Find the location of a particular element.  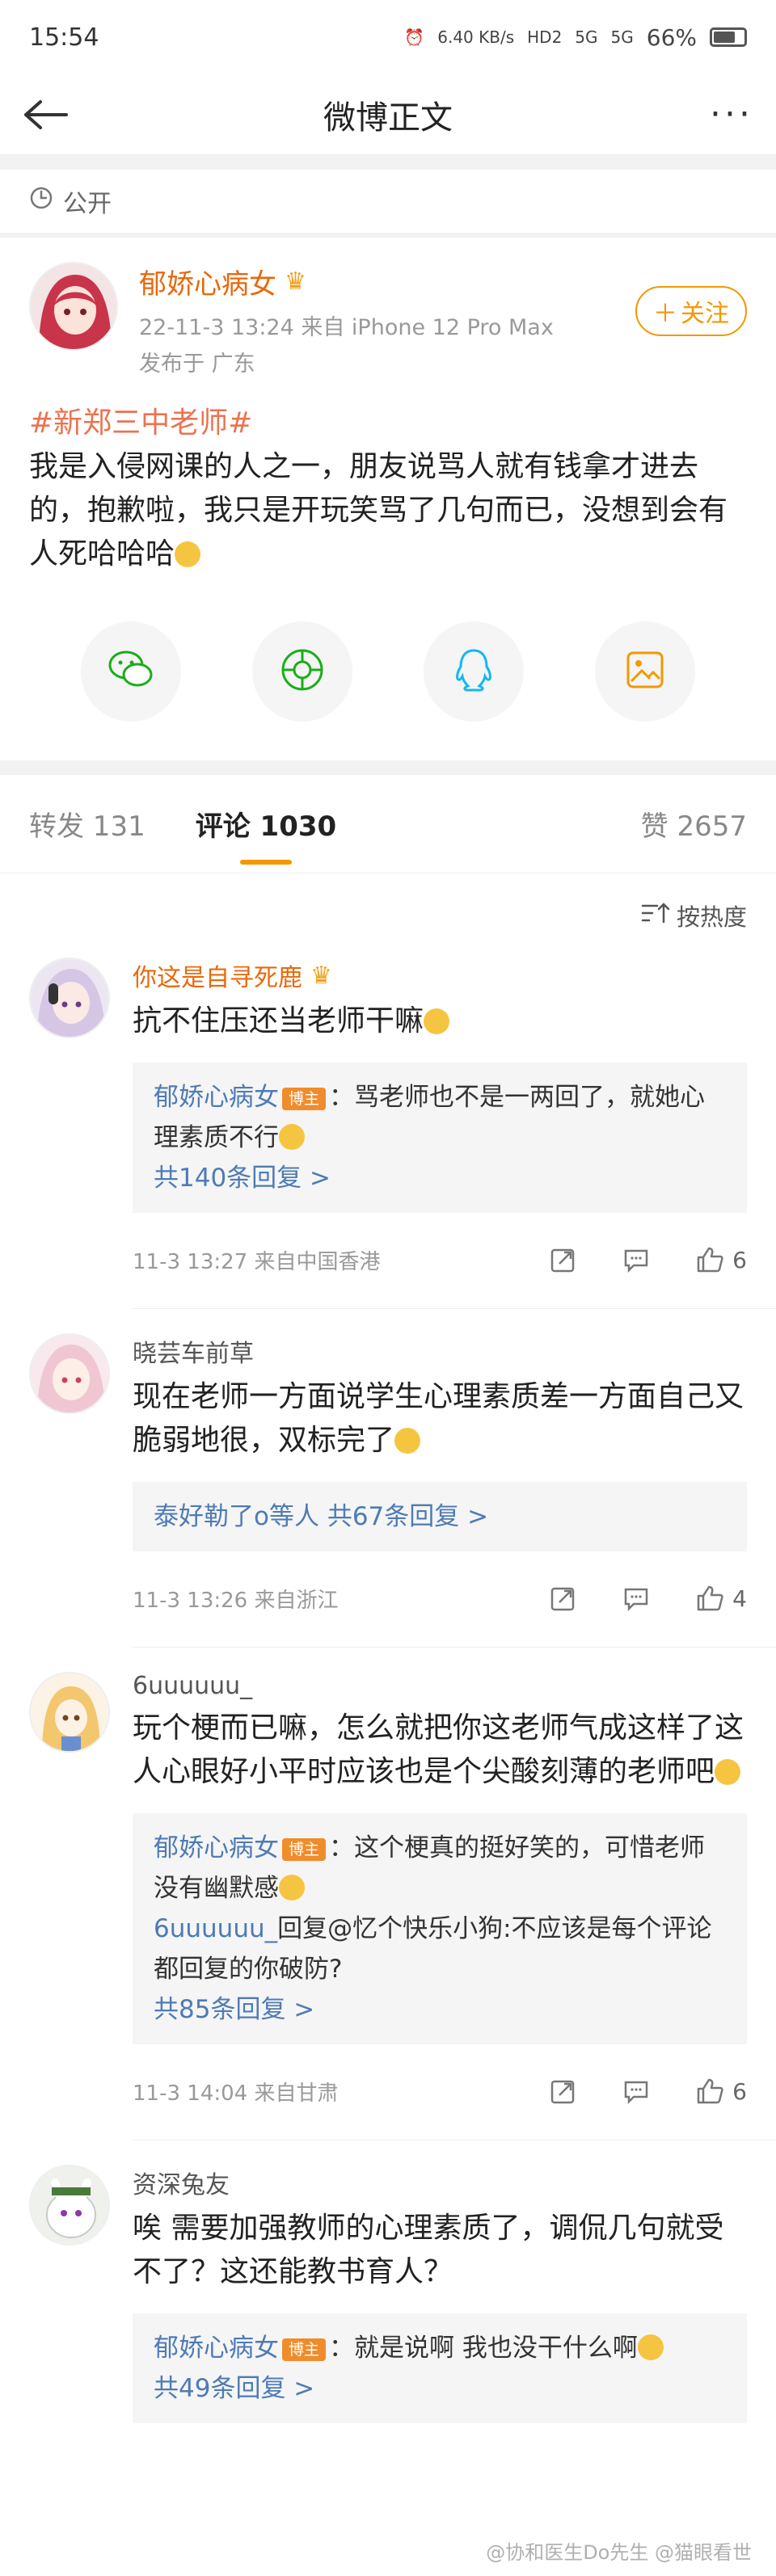

tab-repost: 转发 131 is located at coordinates (87, 824).